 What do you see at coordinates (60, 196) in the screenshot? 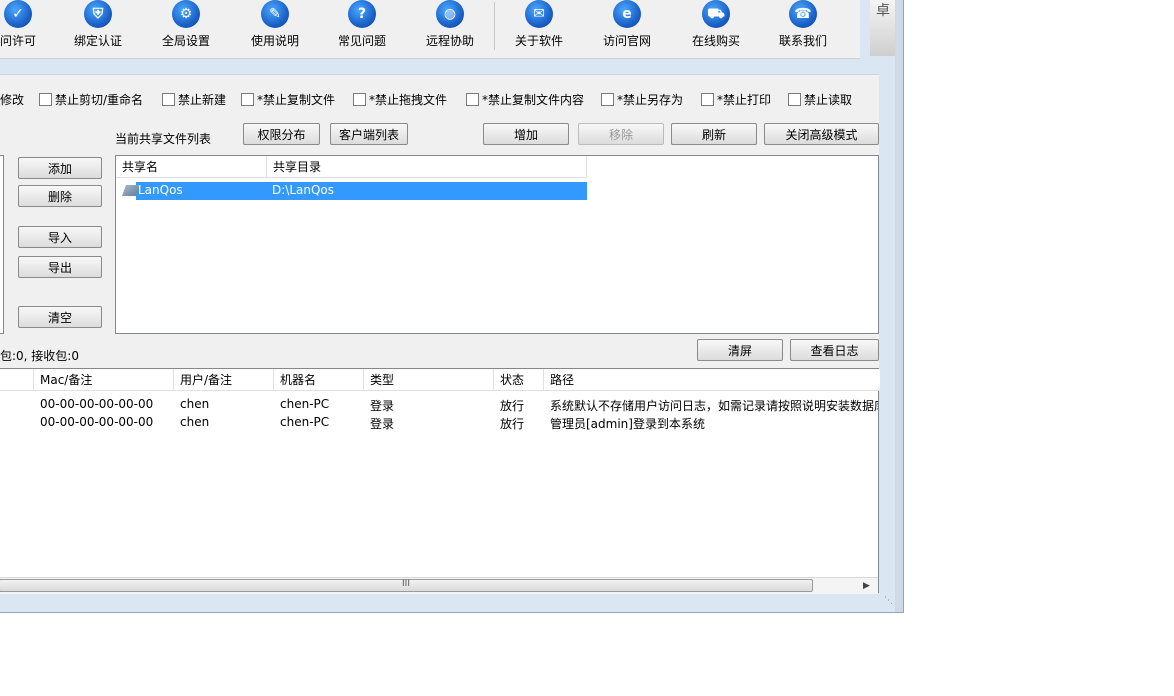
I see `delete-user-button: 删除` at bounding box center [60, 196].